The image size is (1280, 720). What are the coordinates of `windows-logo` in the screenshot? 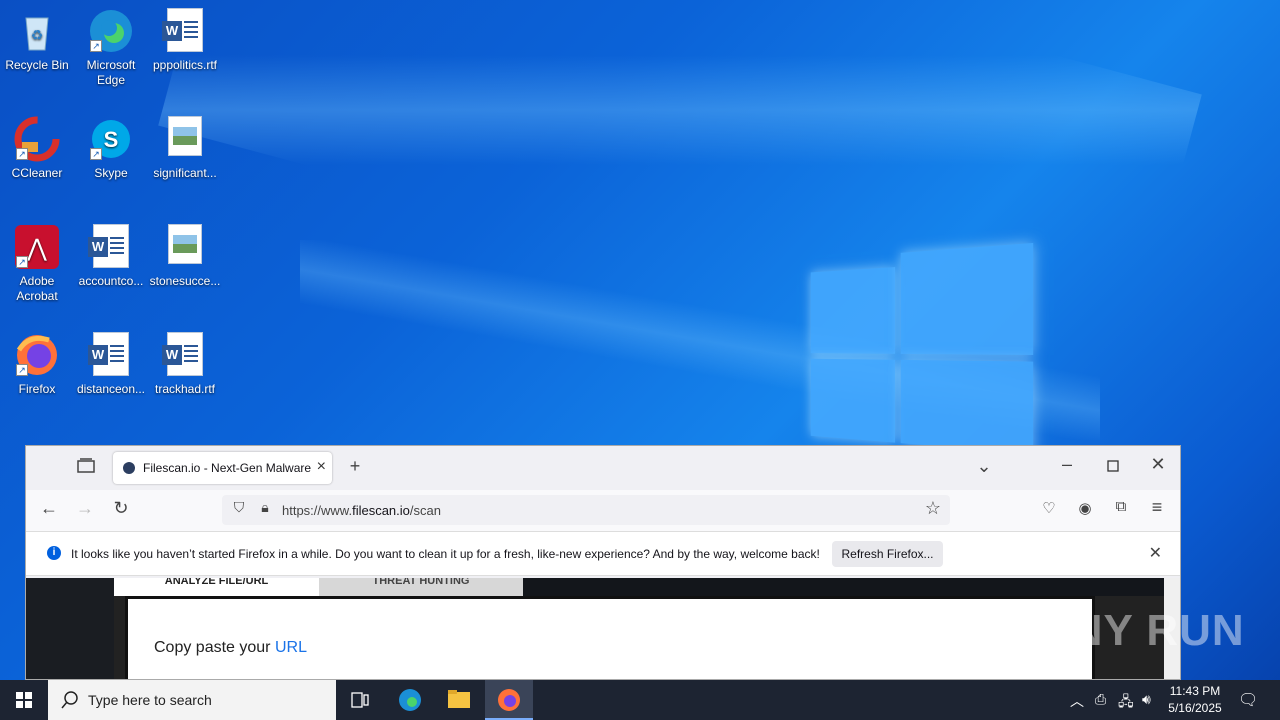 It's located at (922, 344).